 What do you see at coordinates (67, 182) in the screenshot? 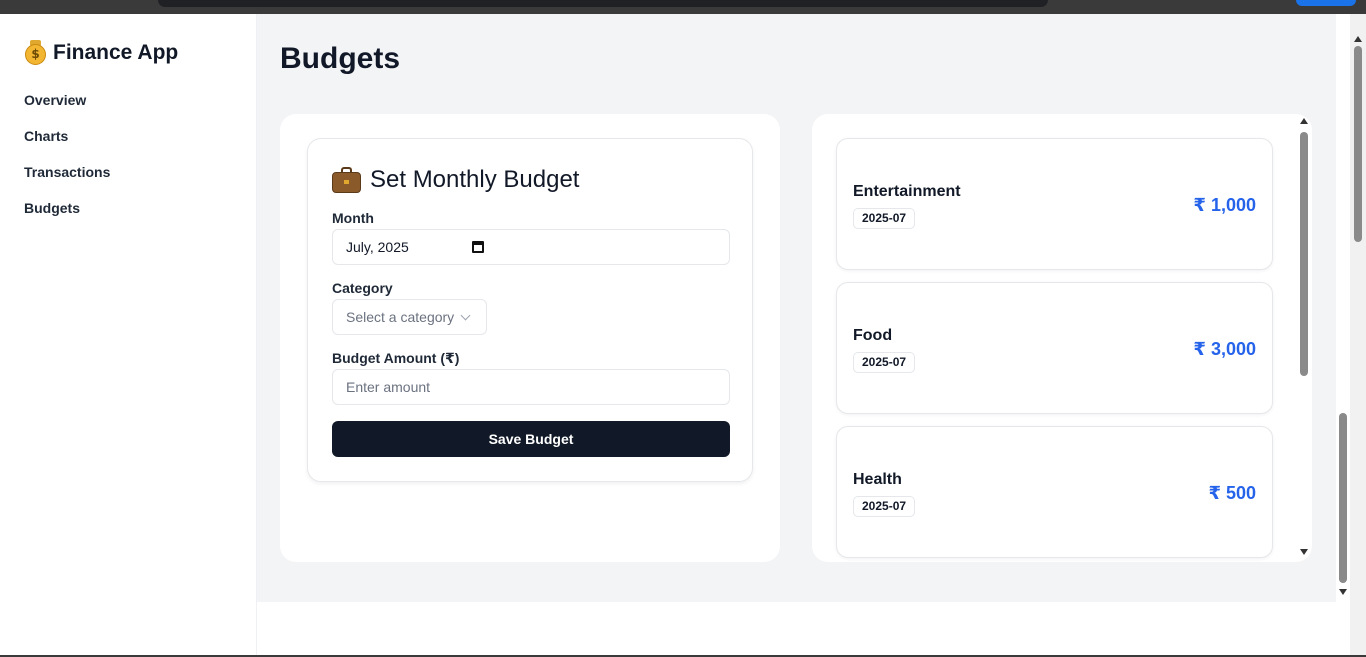
I see `sidebar-item-transactions: Transactions` at bounding box center [67, 182].